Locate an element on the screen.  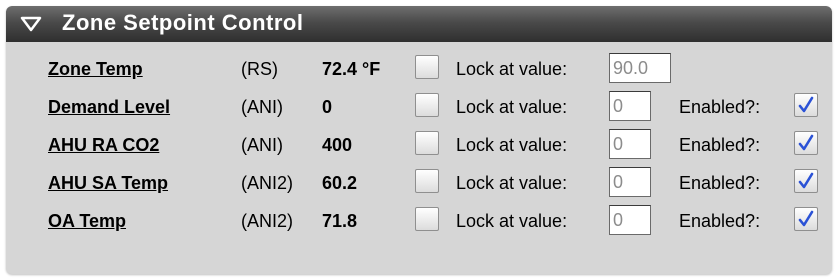
point-value: 60.2 is located at coordinates (340, 183).